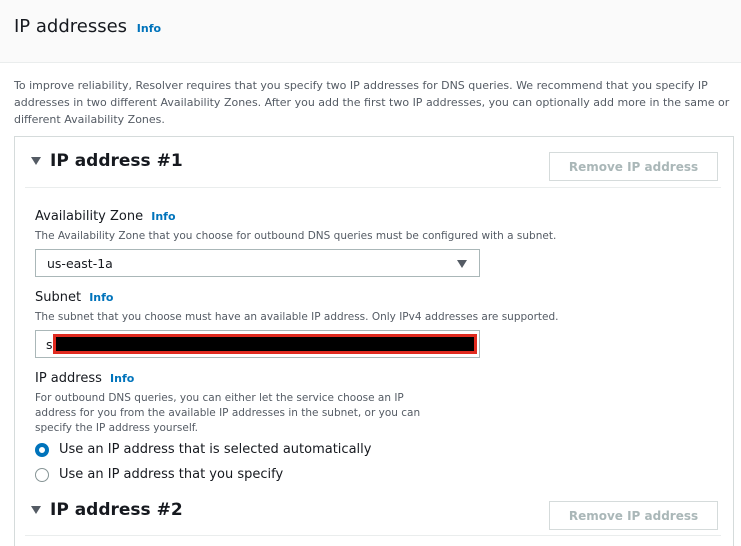 This screenshot has width=741, height=546. Describe the element at coordinates (116, 161) in the screenshot. I see `ip-address-1-title: IP address #1` at that location.